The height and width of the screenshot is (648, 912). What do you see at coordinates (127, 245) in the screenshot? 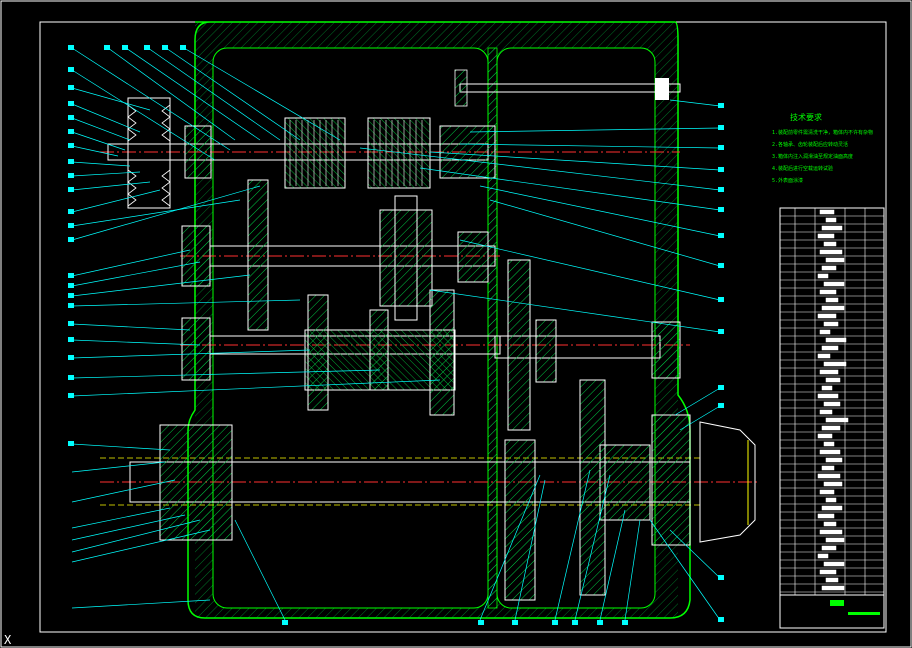
I see `callout-balloons-left` at bounding box center [127, 245].